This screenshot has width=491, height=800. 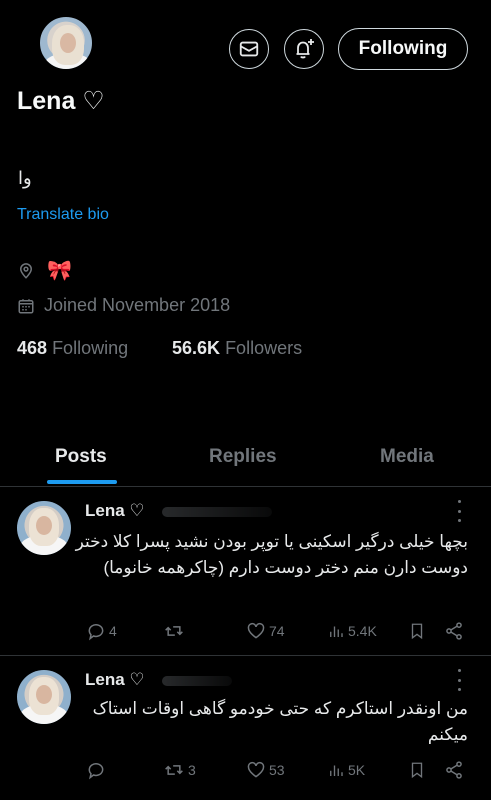 I want to click on profile-avatar, so click(x=66, y=43).